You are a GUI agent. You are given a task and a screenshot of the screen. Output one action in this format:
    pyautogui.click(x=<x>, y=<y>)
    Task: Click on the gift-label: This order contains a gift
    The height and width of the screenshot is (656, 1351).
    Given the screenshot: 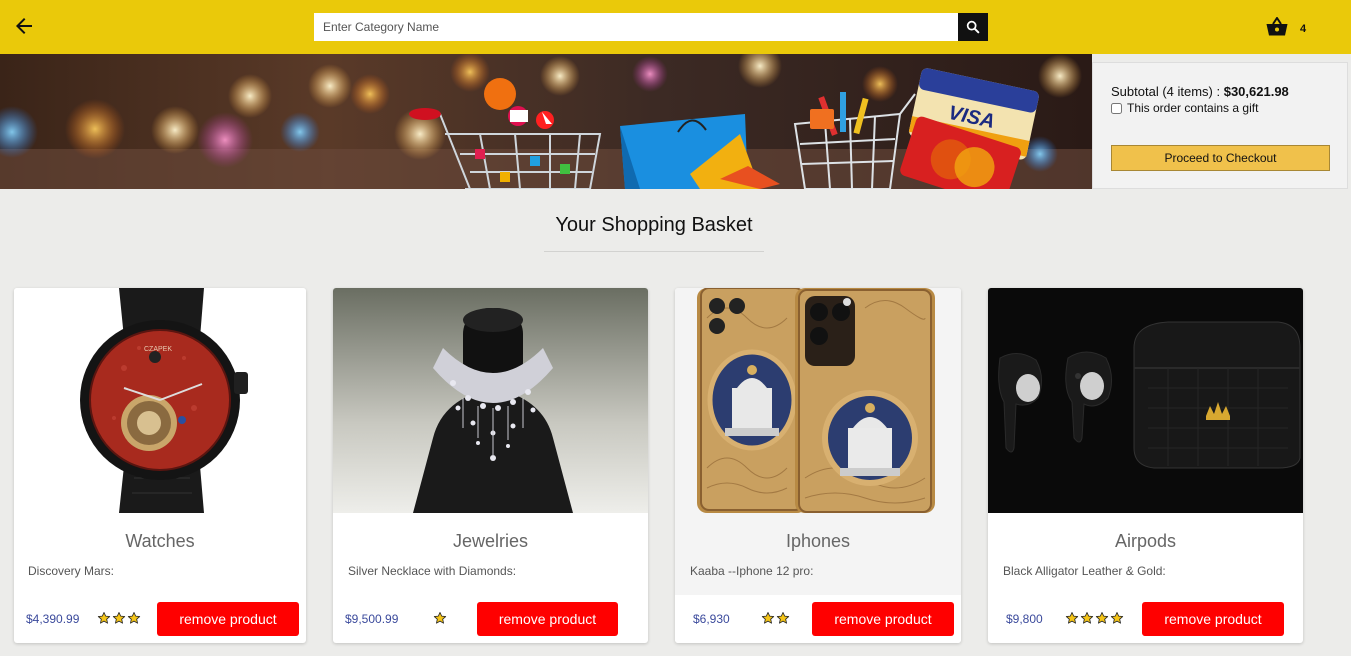 What is the action you would take?
    pyautogui.click(x=1193, y=108)
    